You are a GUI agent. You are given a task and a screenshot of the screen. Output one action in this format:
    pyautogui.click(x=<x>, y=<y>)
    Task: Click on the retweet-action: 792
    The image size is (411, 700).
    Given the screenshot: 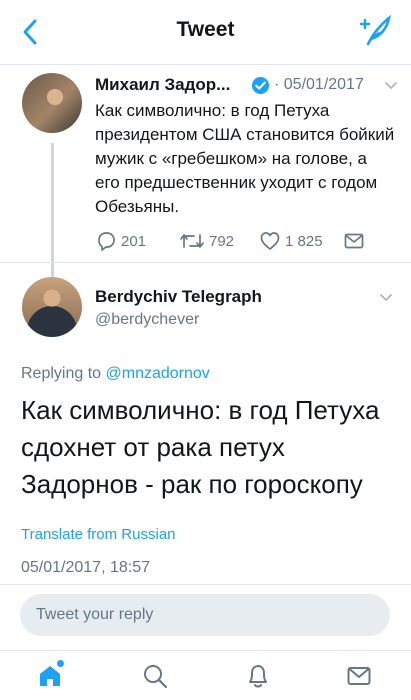 What is the action you would take?
    pyautogui.click(x=206, y=241)
    